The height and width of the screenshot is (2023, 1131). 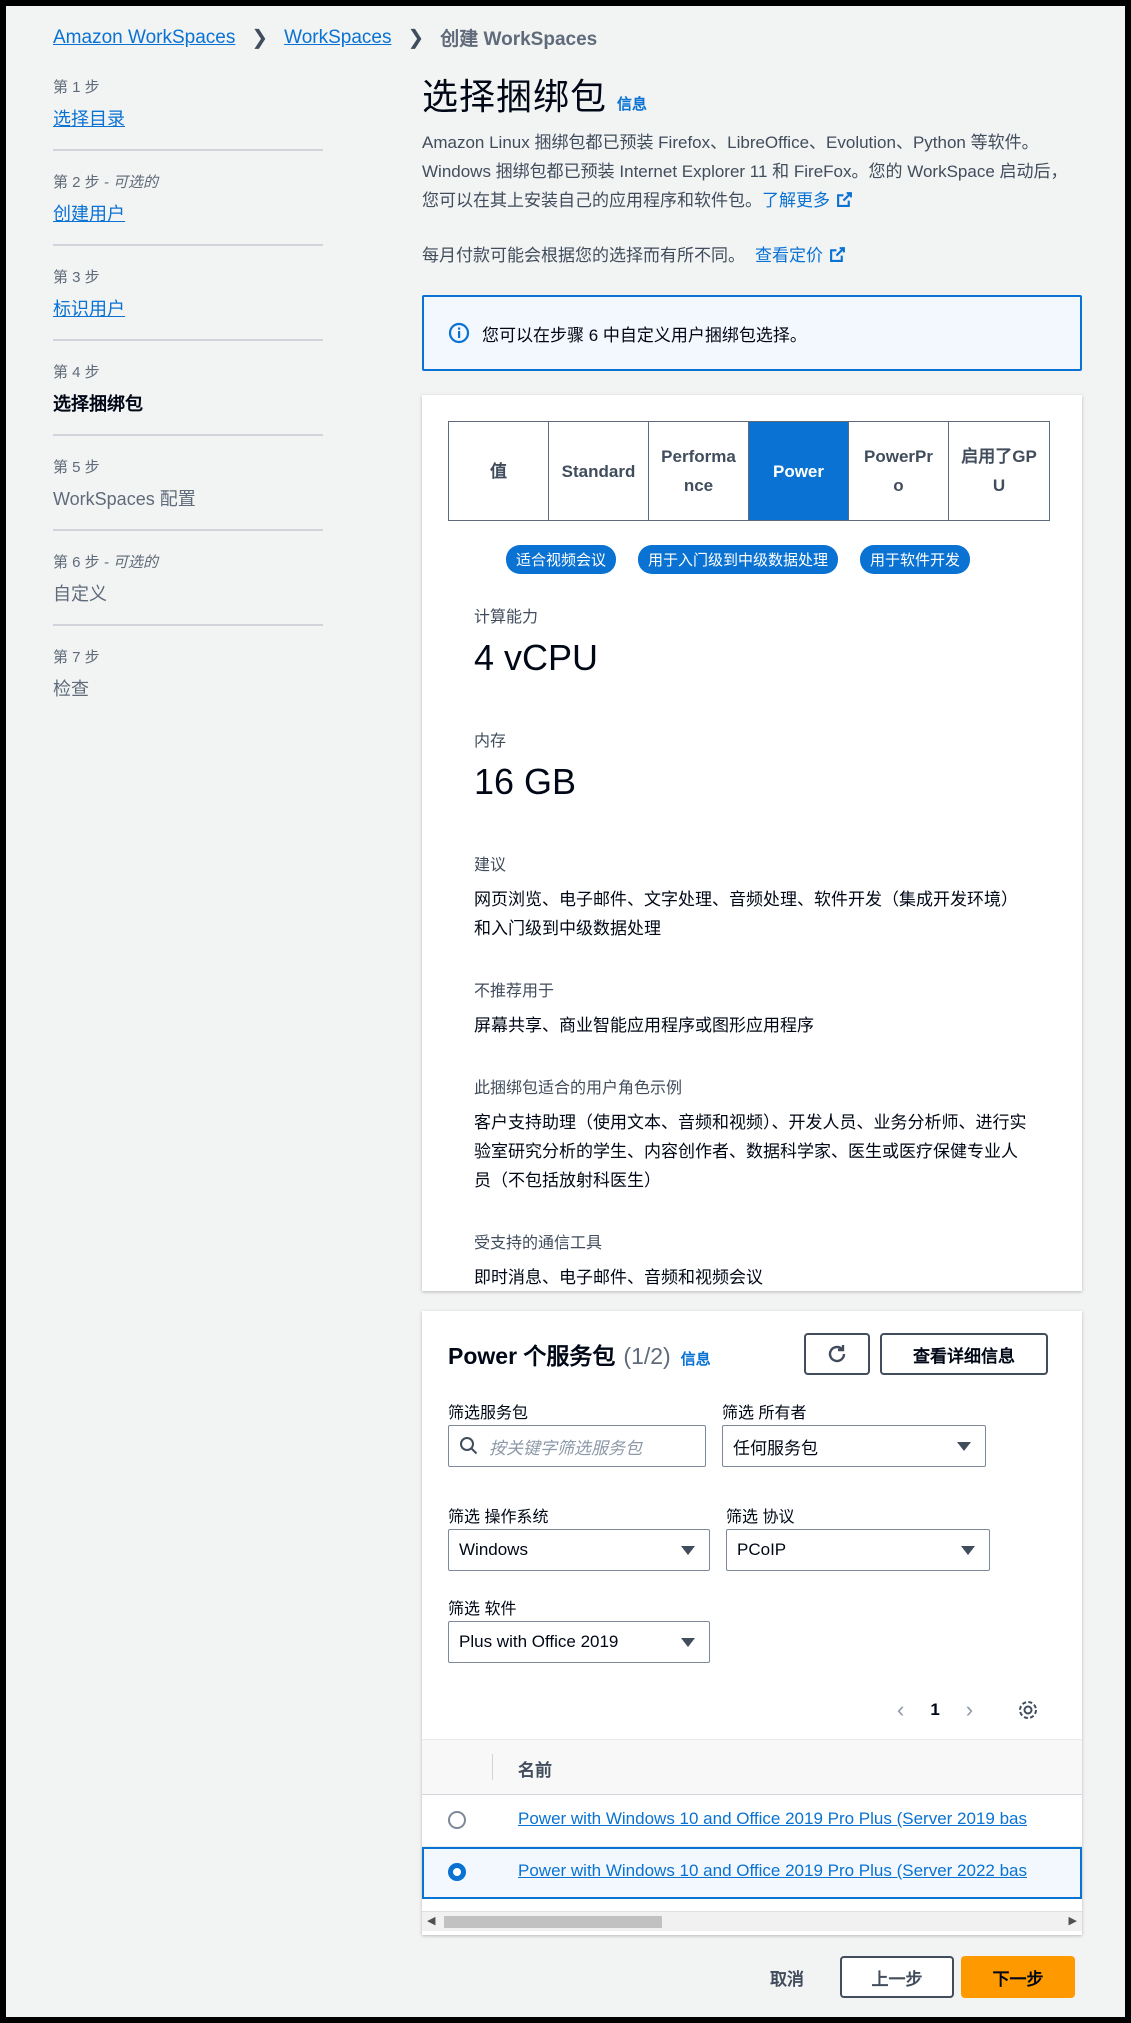 What do you see at coordinates (188, 588) in the screenshot?
I see `step-6: 第 6 步 - 可选的 自定义` at bounding box center [188, 588].